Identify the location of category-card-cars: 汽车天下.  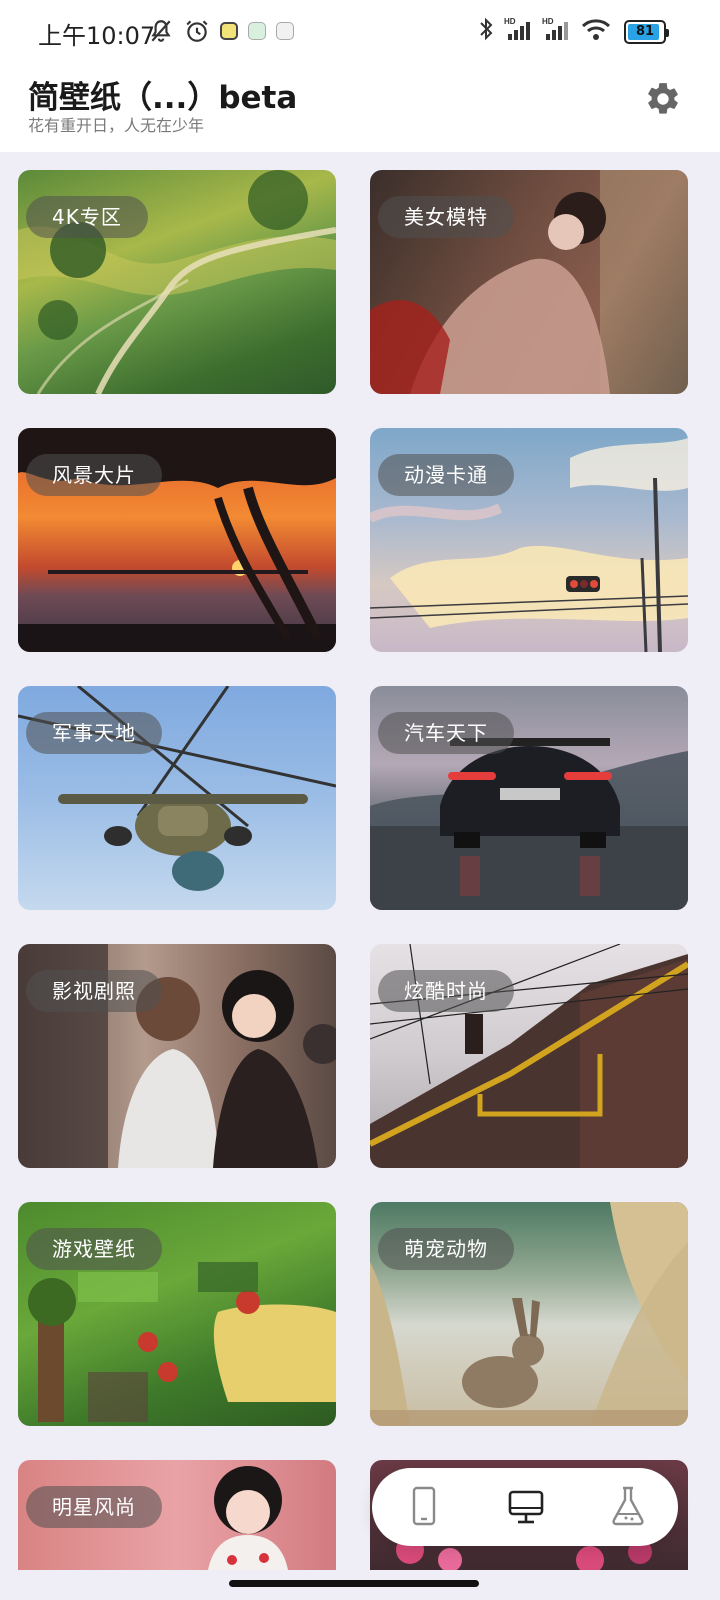
(529, 798).